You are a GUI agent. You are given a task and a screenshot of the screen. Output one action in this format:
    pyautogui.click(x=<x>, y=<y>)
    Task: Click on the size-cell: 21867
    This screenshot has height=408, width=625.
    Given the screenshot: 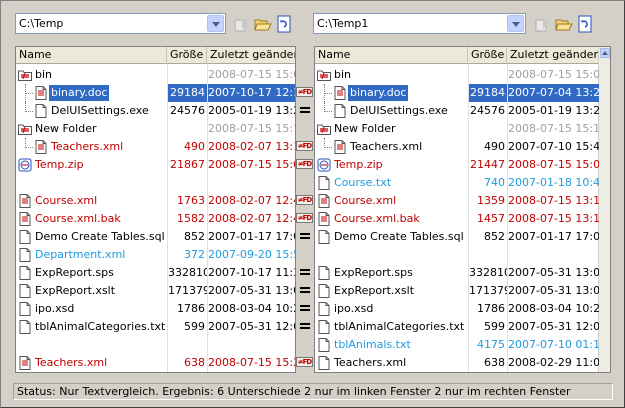 What is the action you would take?
    pyautogui.click(x=187, y=164)
    